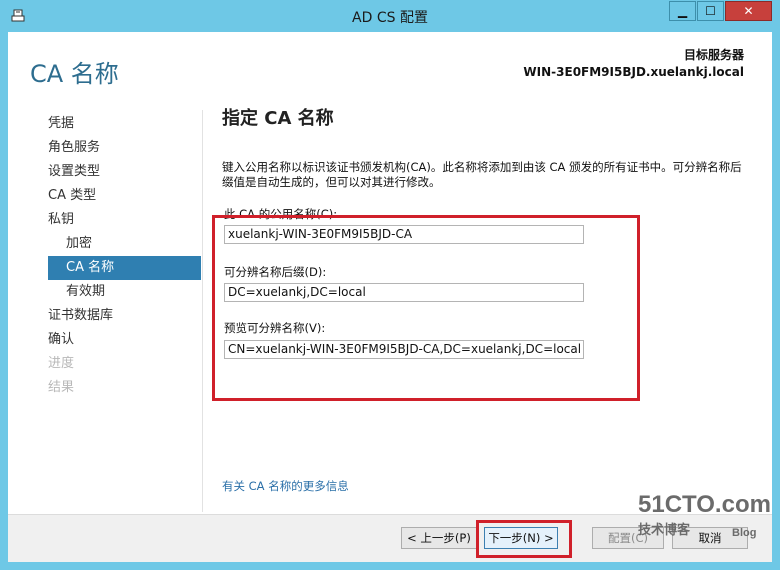 This screenshot has width=780, height=570. What do you see at coordinates (682, 11) in the screenshot?
I see `minimize-button: ▁` at bounding box center [682, 11].